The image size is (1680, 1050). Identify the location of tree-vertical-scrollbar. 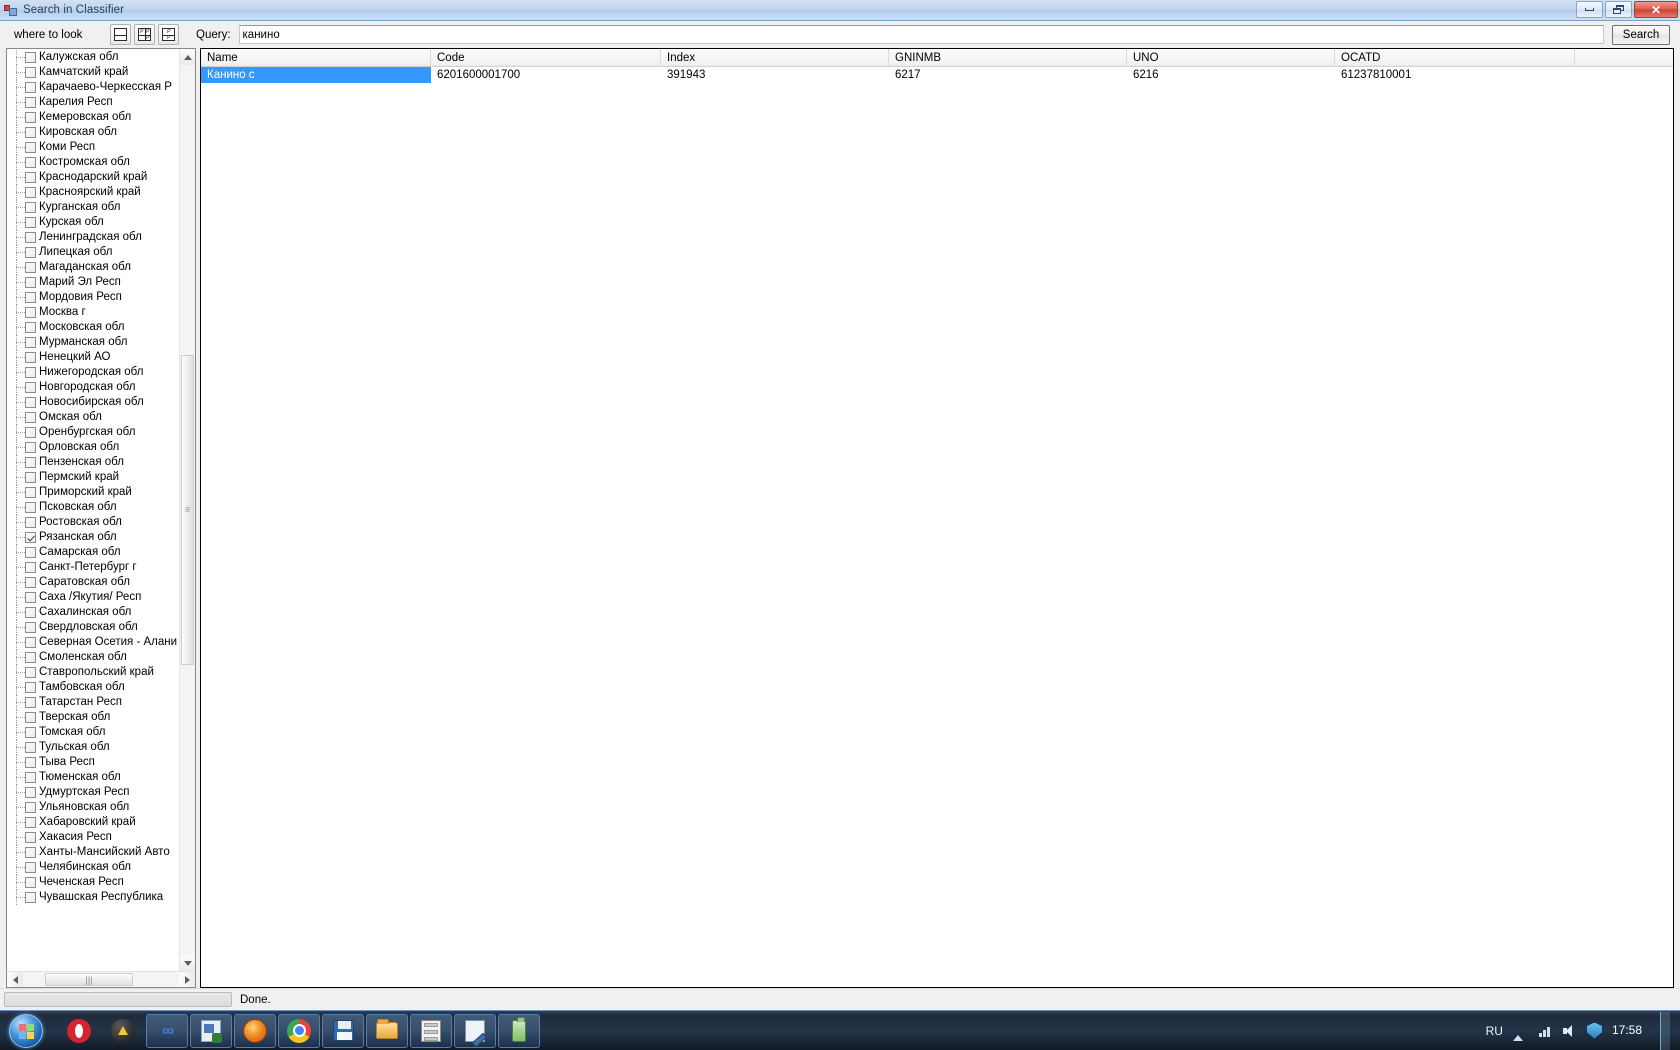
(187, 510).